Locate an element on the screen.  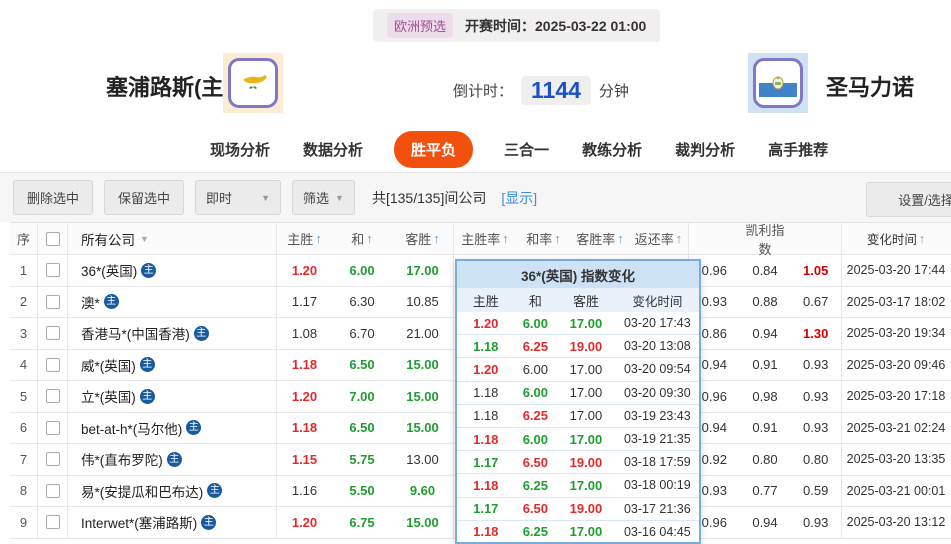
kelly-index: 0.86 0.94 1.30 is located at coordinates (765, 333).